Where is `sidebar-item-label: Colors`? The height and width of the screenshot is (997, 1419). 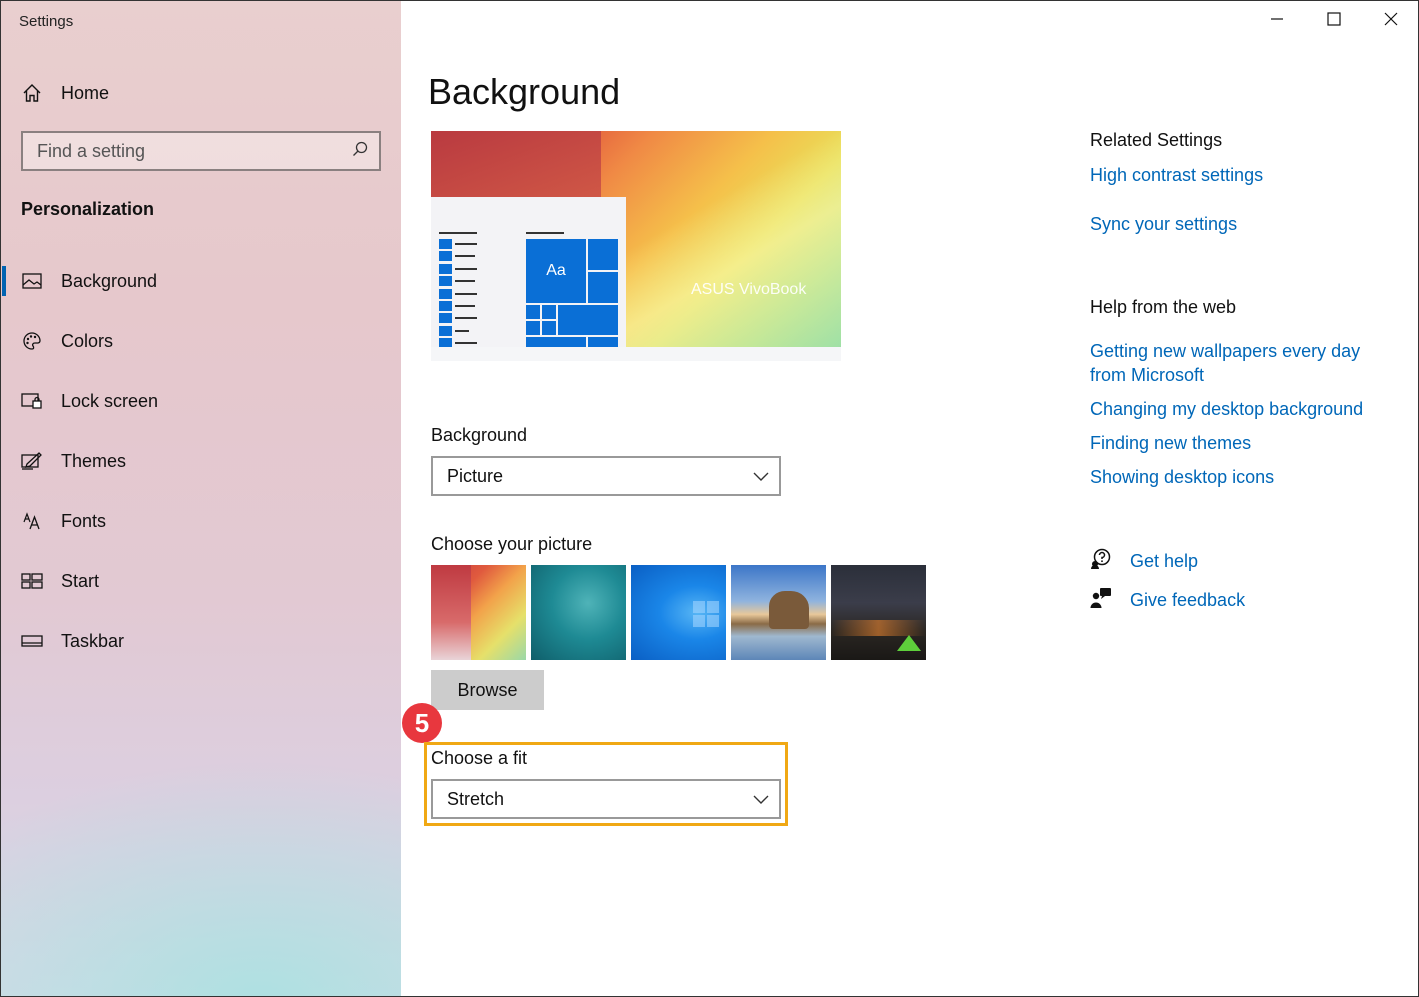 sidebar-item-label: Colors is located at coordinates (87, 340).